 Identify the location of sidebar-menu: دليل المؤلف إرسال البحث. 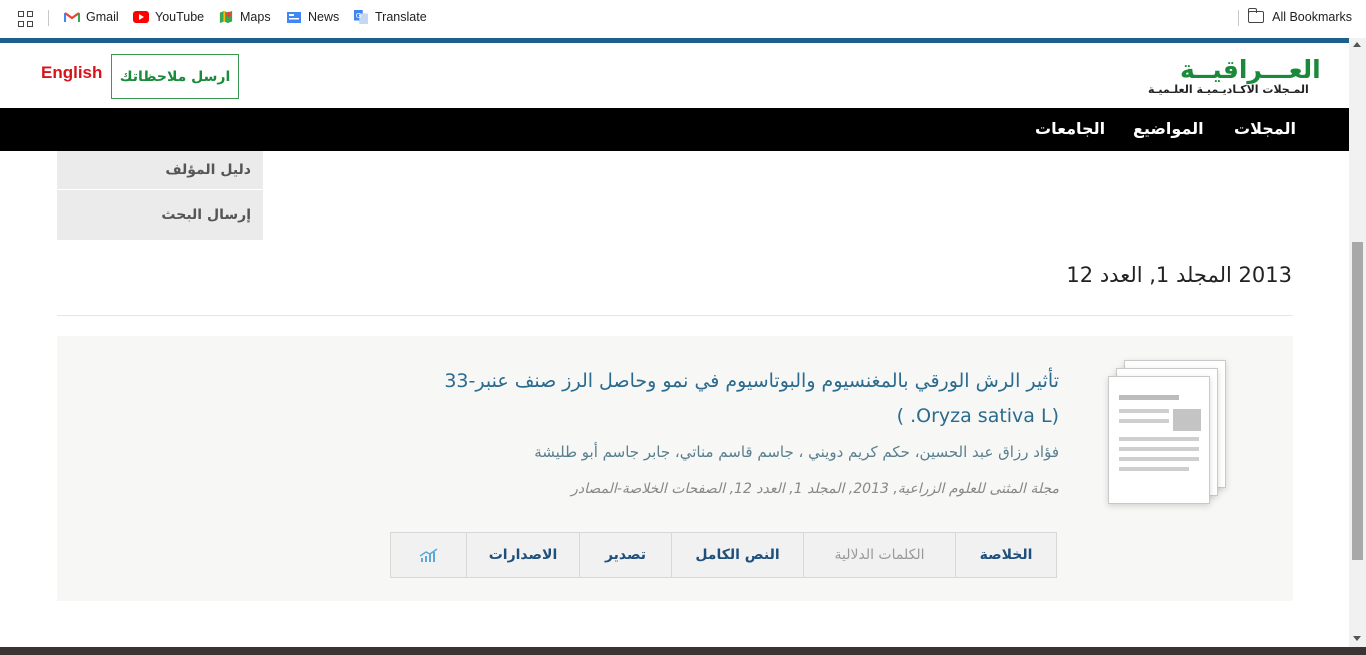
(160, 196).